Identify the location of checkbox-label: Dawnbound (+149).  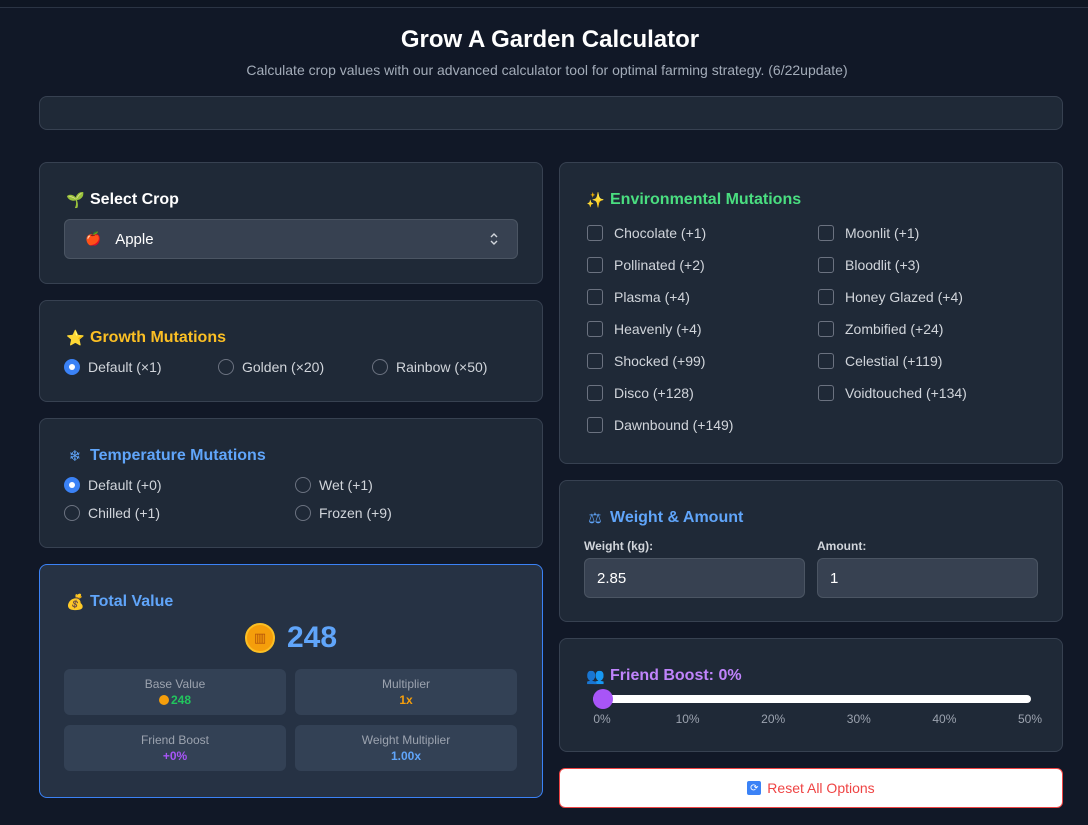
(674, 425).